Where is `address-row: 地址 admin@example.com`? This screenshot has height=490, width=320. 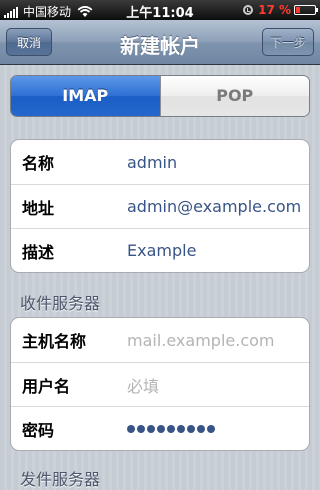
address-row: 地址 admin@example.com is located at coordinates (160, 206).